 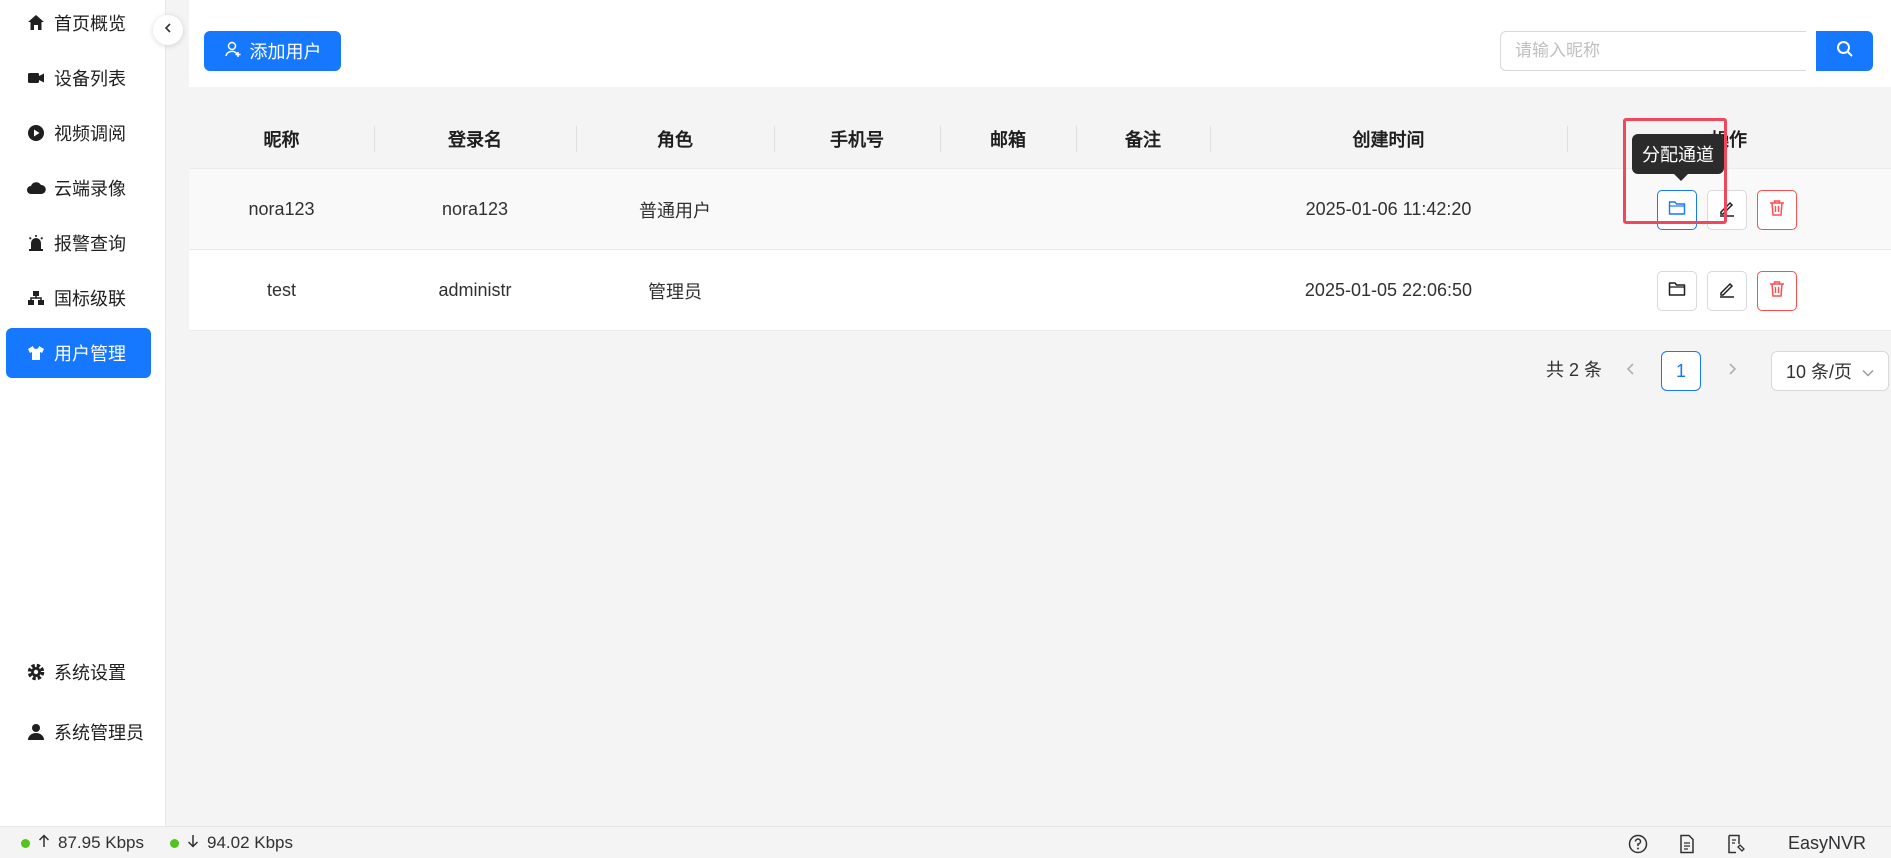 I want to click on sidebar-item-cascade: 国标级联, so click(x=78, y=298).